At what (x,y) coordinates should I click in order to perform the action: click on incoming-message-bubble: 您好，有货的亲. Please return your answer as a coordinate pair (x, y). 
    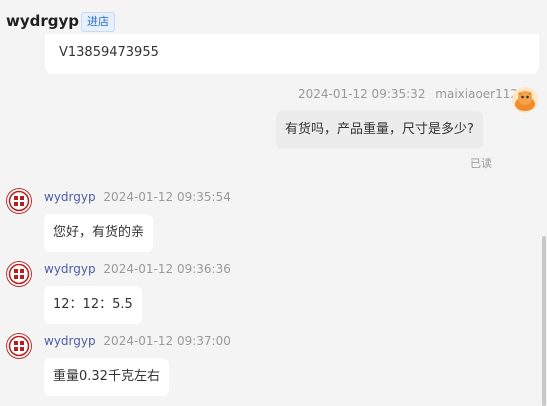
    Looking at the image, I should click on (99, 233).